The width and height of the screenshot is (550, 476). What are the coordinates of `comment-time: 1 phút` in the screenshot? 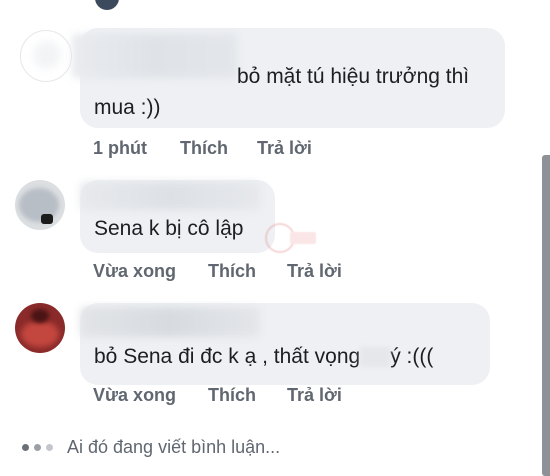 It's located at (120, 148).